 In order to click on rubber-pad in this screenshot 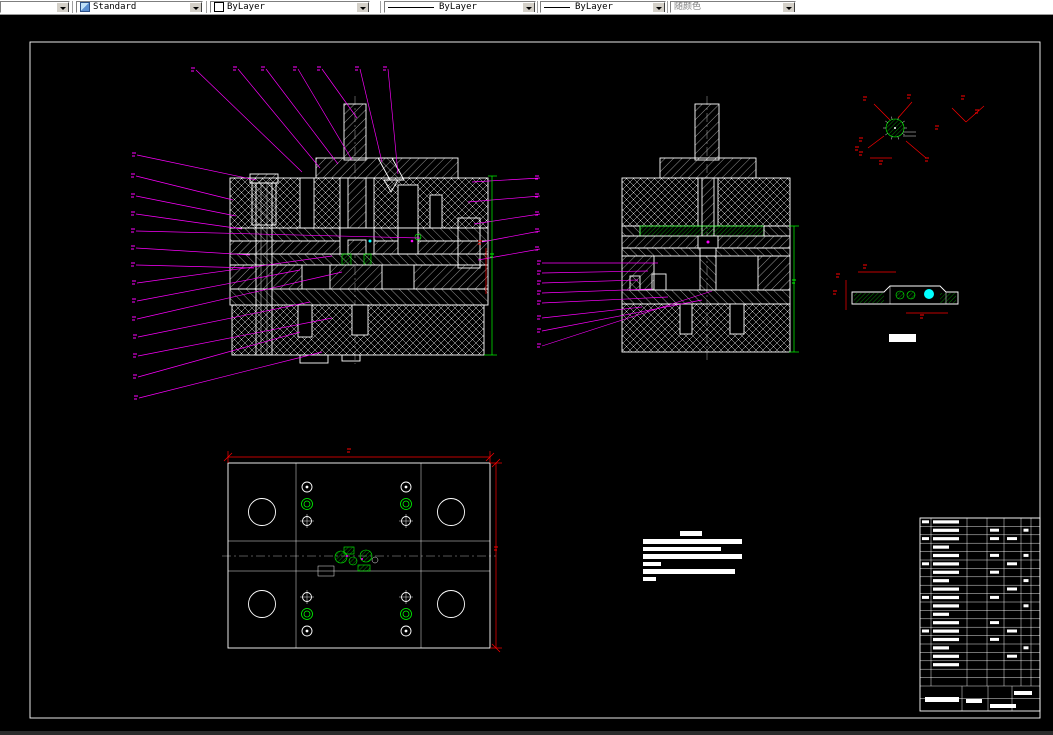, I will do `click(702, 231)`.